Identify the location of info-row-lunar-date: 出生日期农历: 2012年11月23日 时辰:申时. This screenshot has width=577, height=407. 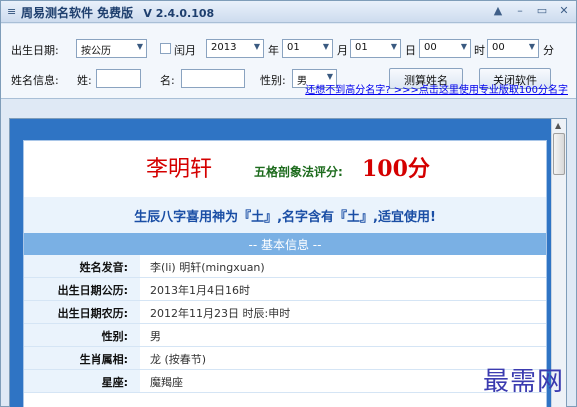
(285, 312).